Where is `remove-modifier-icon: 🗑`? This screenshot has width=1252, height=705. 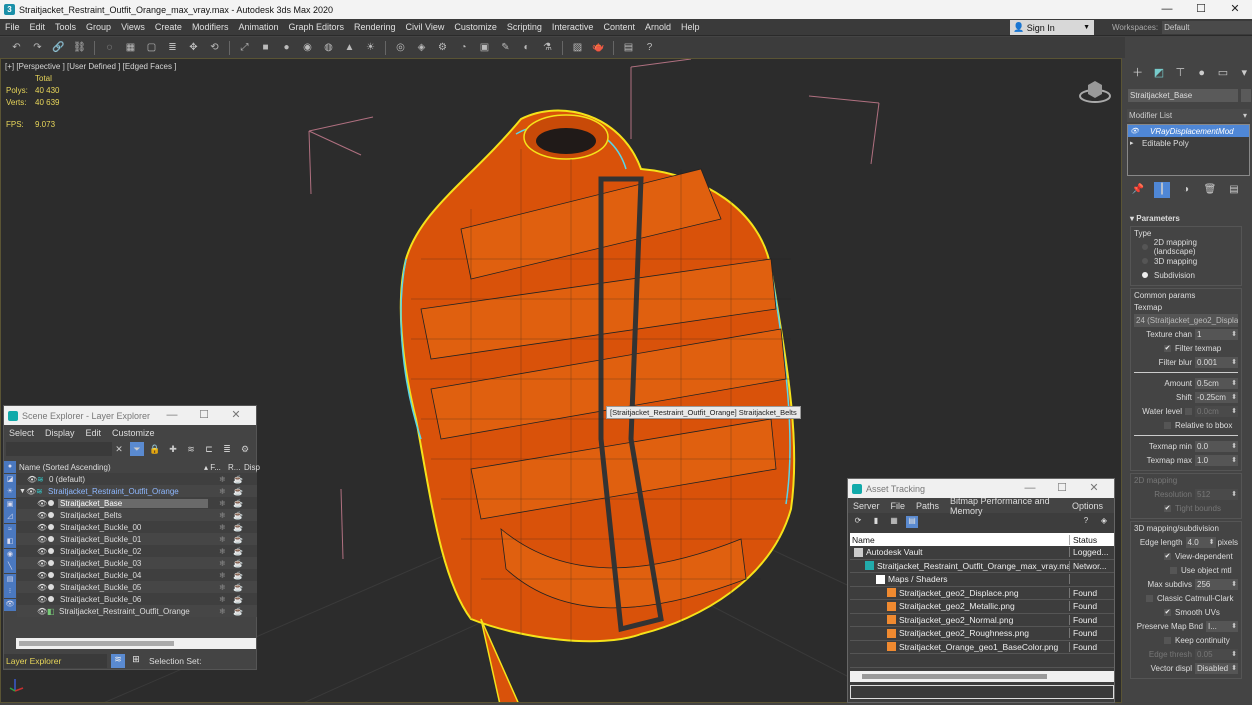 remove-modifier-icon: 🗑 is located at coordinates (1210, 190).